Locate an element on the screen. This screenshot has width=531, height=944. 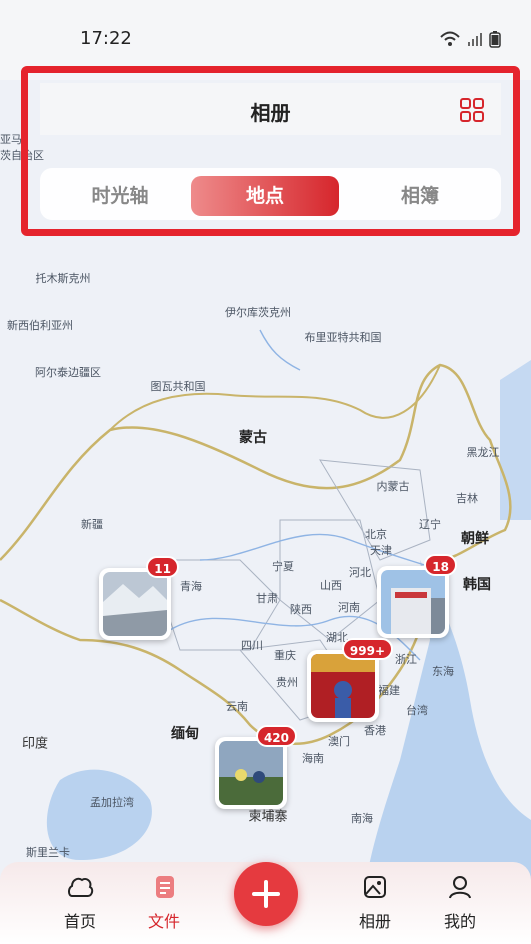
grid-icon is located at coordinates (472, 110).